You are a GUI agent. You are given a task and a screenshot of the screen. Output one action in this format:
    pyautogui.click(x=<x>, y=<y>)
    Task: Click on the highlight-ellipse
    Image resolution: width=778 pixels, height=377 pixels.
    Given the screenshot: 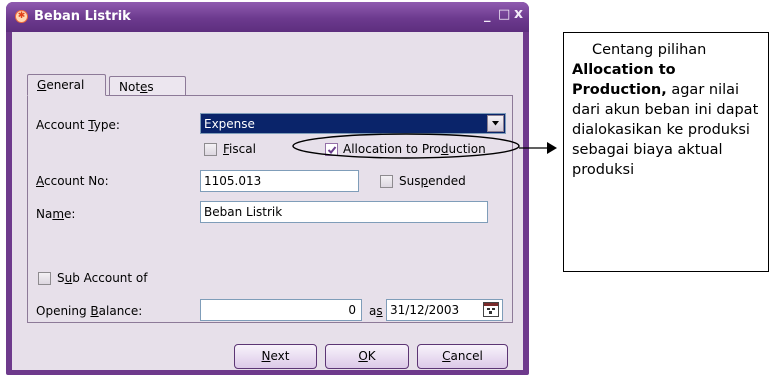 What is the action you would take?
    pyautogui.click(x=406, y=146)
    